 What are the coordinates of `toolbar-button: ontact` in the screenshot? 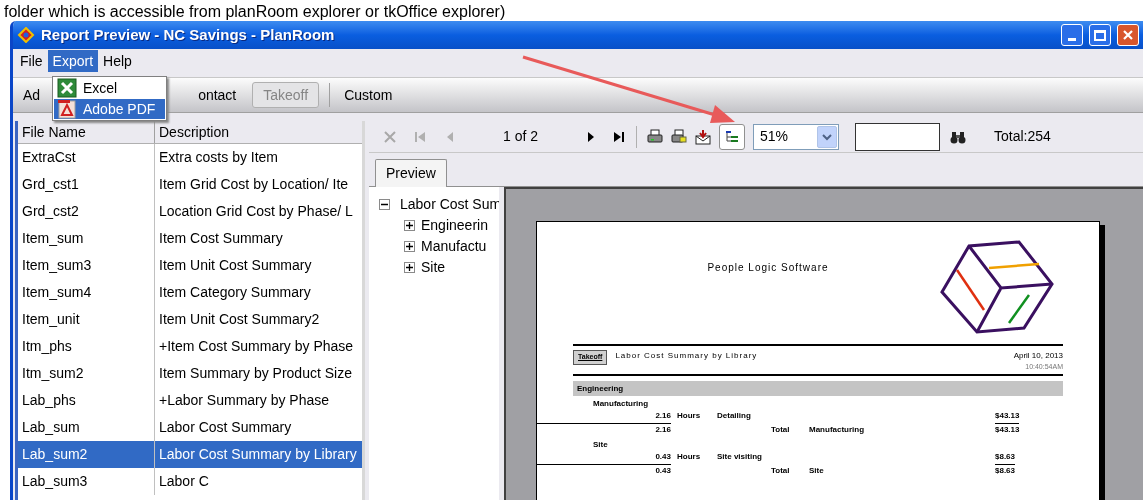 It's located at (217, 95).